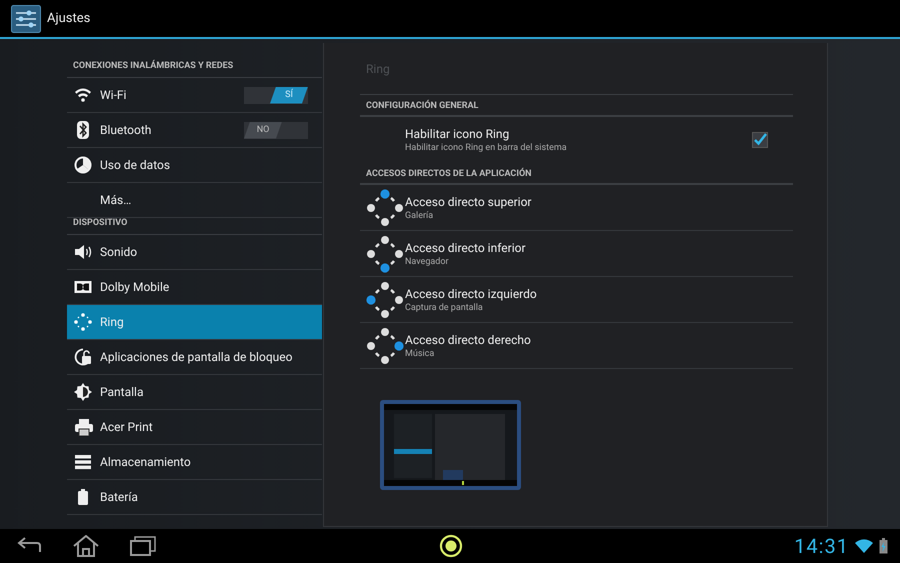  I want to click on brightness-icon, so click(84, 392).